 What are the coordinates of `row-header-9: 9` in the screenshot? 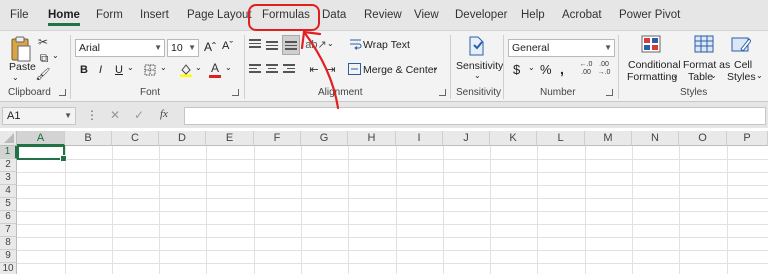 It's located at (8, 256).